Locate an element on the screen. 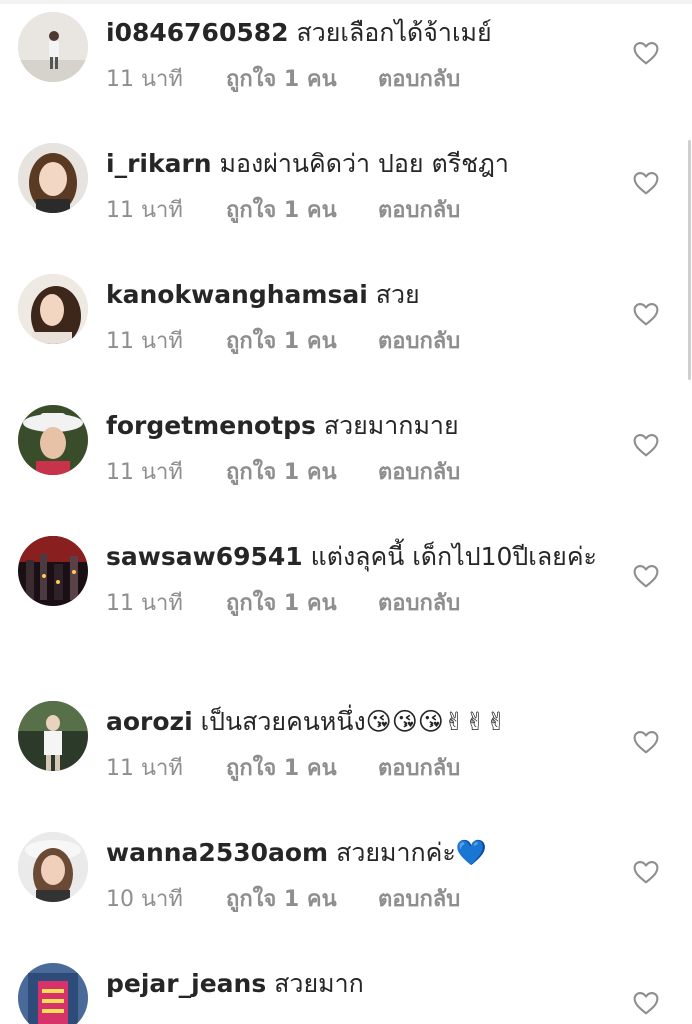 The width and height of the screenshot is (692, 1024). comment-time: 10 นาที is located at coordinates (144, 899).